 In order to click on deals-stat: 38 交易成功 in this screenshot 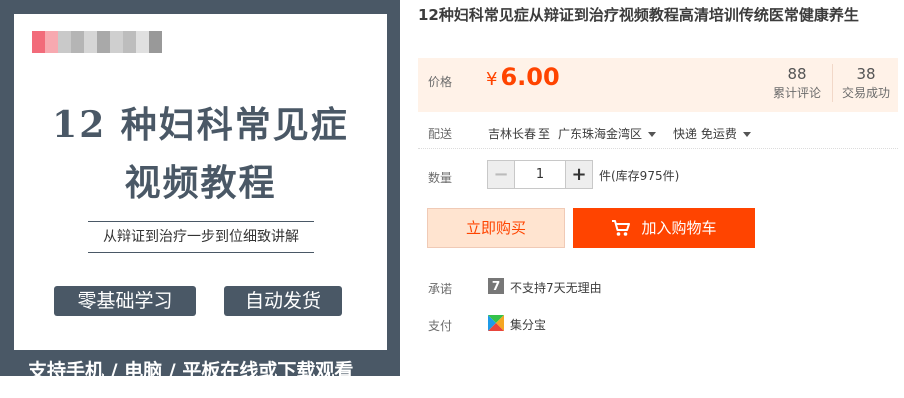, I will do `click(865, 83)`.